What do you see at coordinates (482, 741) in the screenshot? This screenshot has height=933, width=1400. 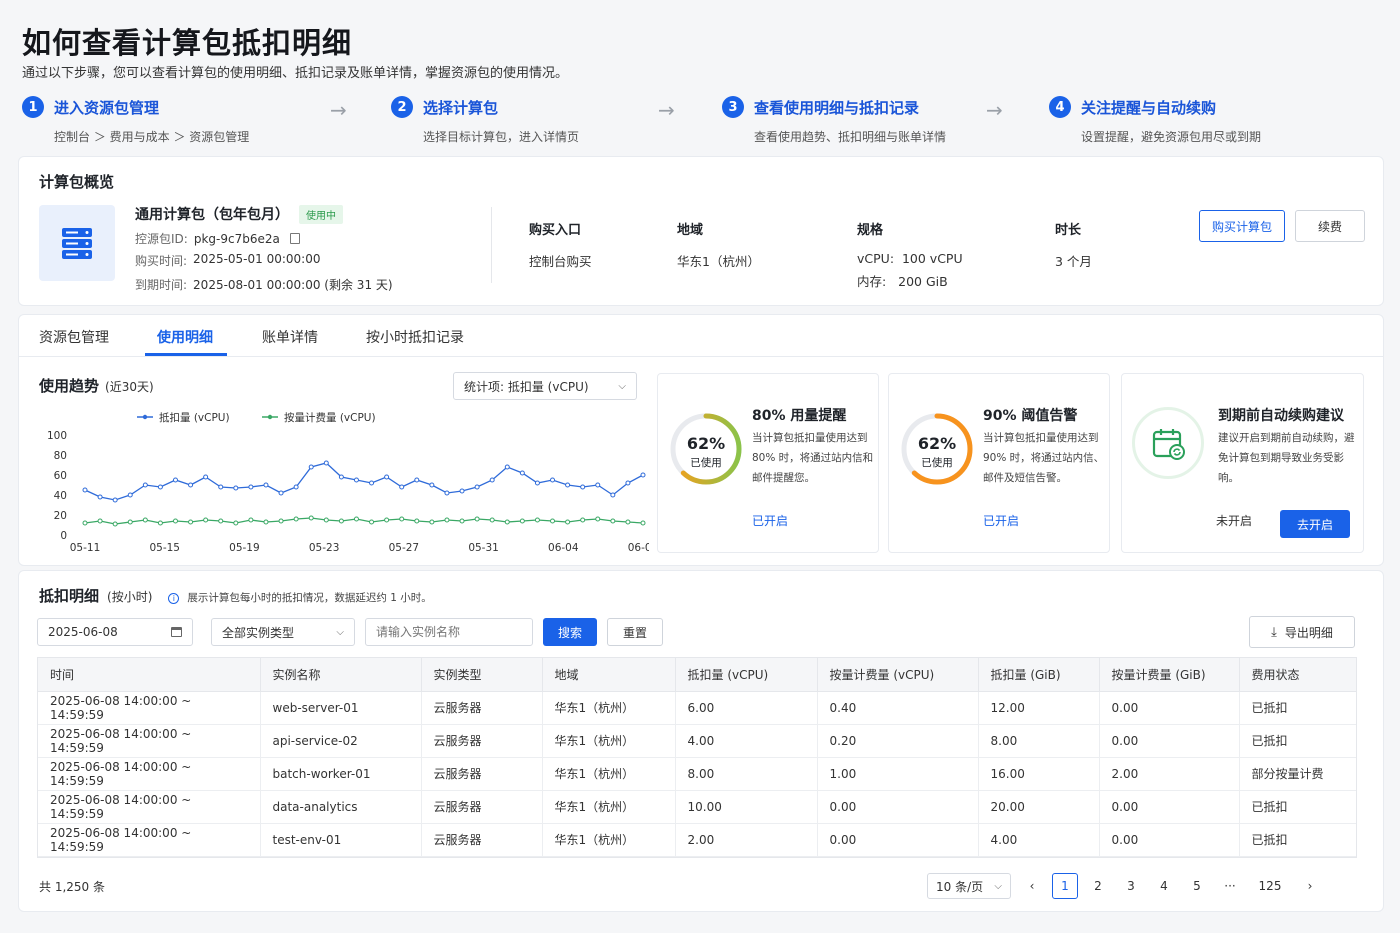 I see `table-cell: 云服务器` at bounding box center [482, 741].